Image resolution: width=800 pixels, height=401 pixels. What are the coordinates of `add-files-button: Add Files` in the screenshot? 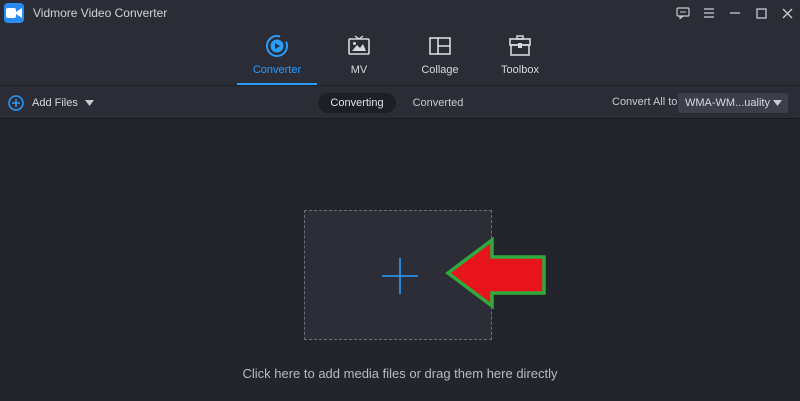 It's located at (51, 103).